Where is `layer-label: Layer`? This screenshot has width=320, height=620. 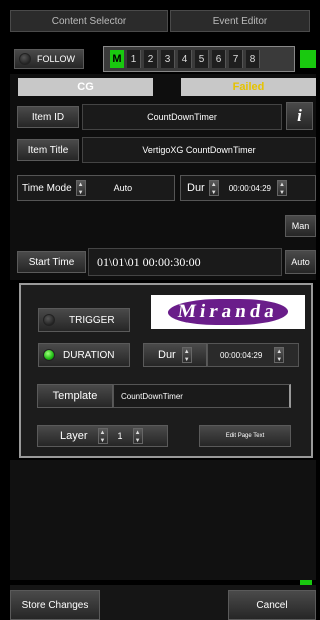 layer-label: Layer is located at coordinates (74, 436).